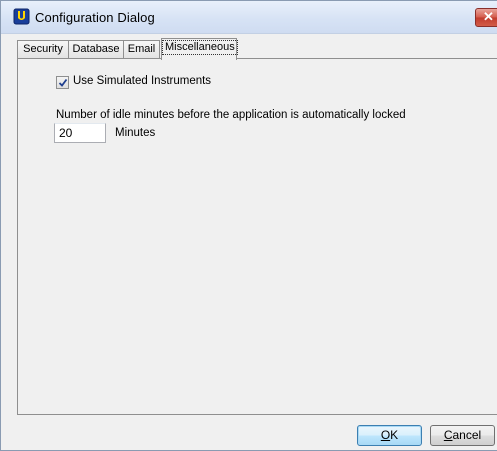  I want to click on tab-label: Miscellaneous, so click(200, 47).